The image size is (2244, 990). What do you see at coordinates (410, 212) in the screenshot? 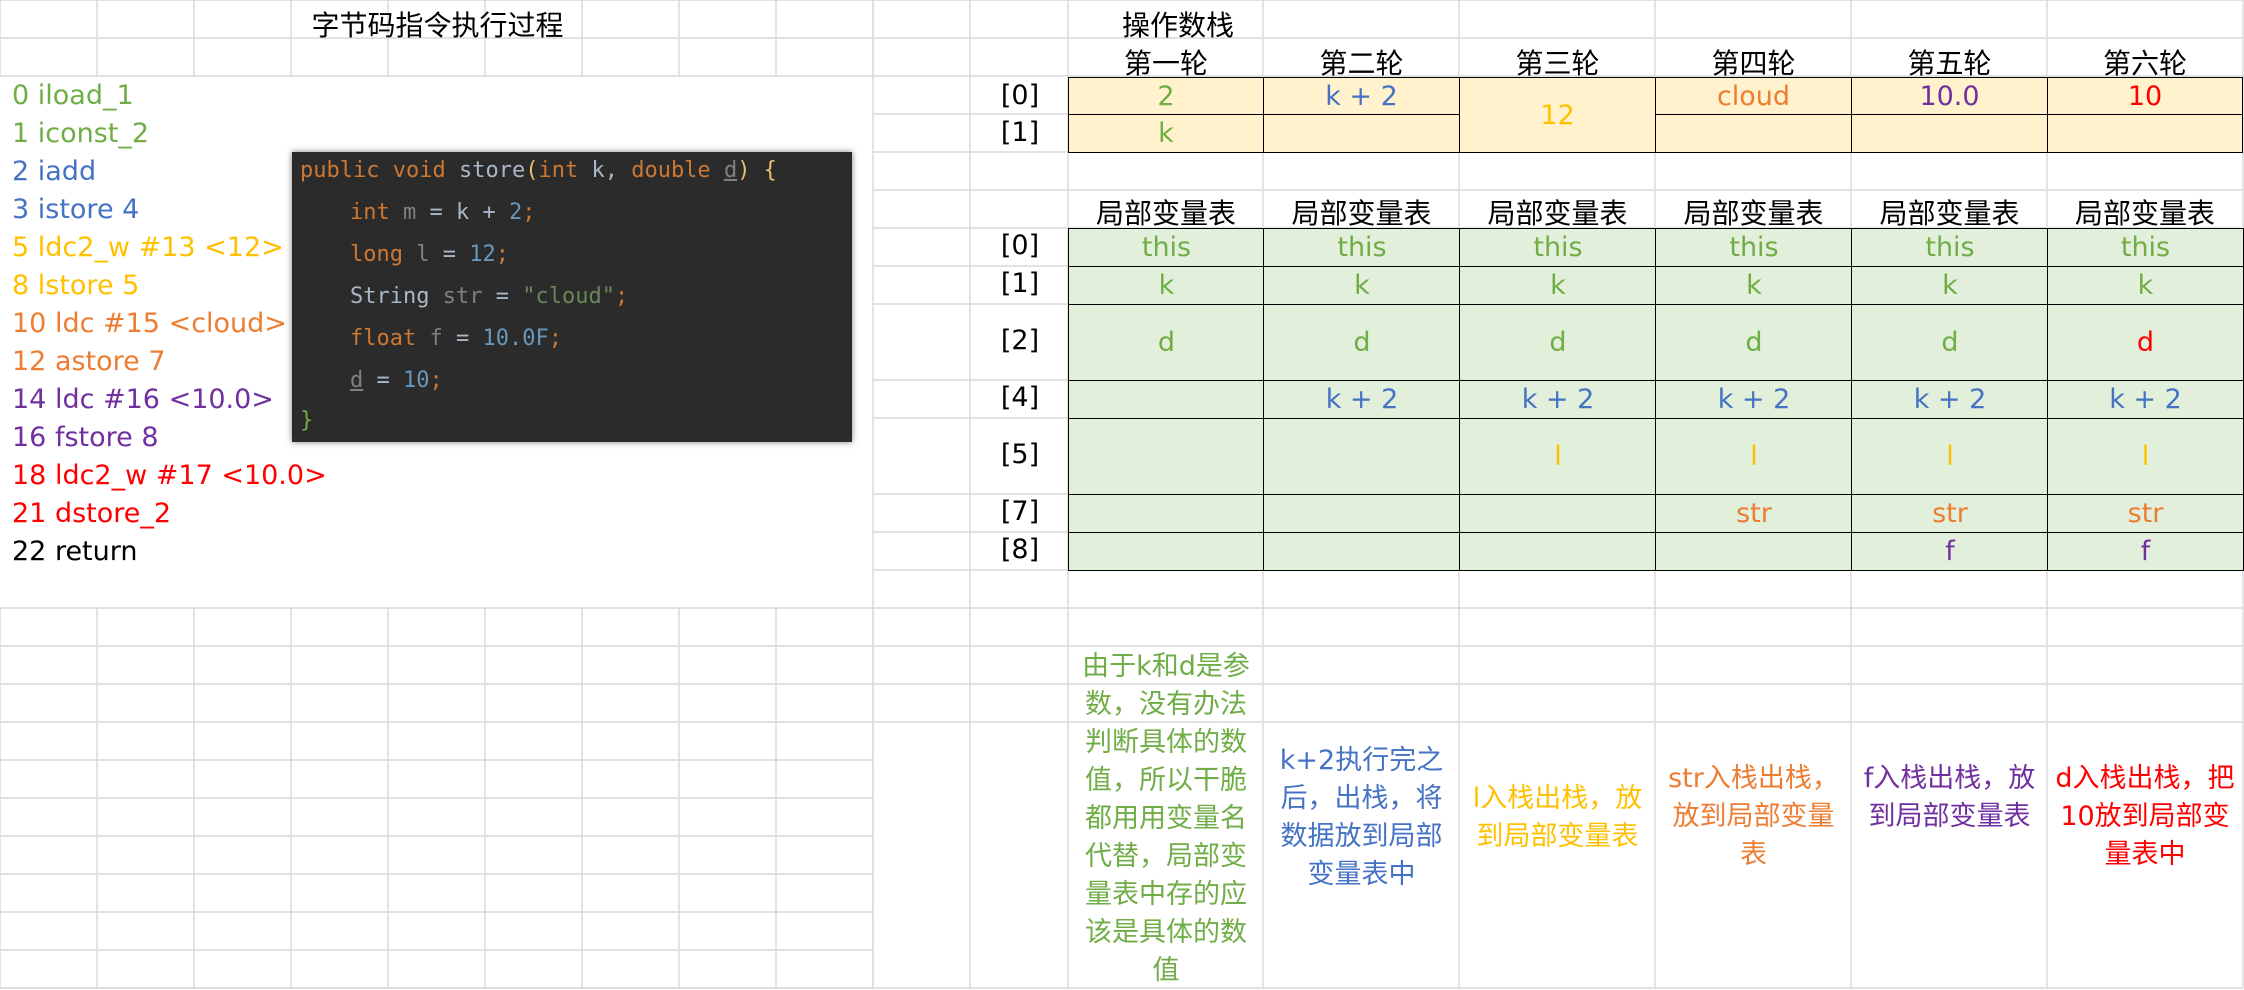
I see `code-token: m` at bounding box center [410, 212].